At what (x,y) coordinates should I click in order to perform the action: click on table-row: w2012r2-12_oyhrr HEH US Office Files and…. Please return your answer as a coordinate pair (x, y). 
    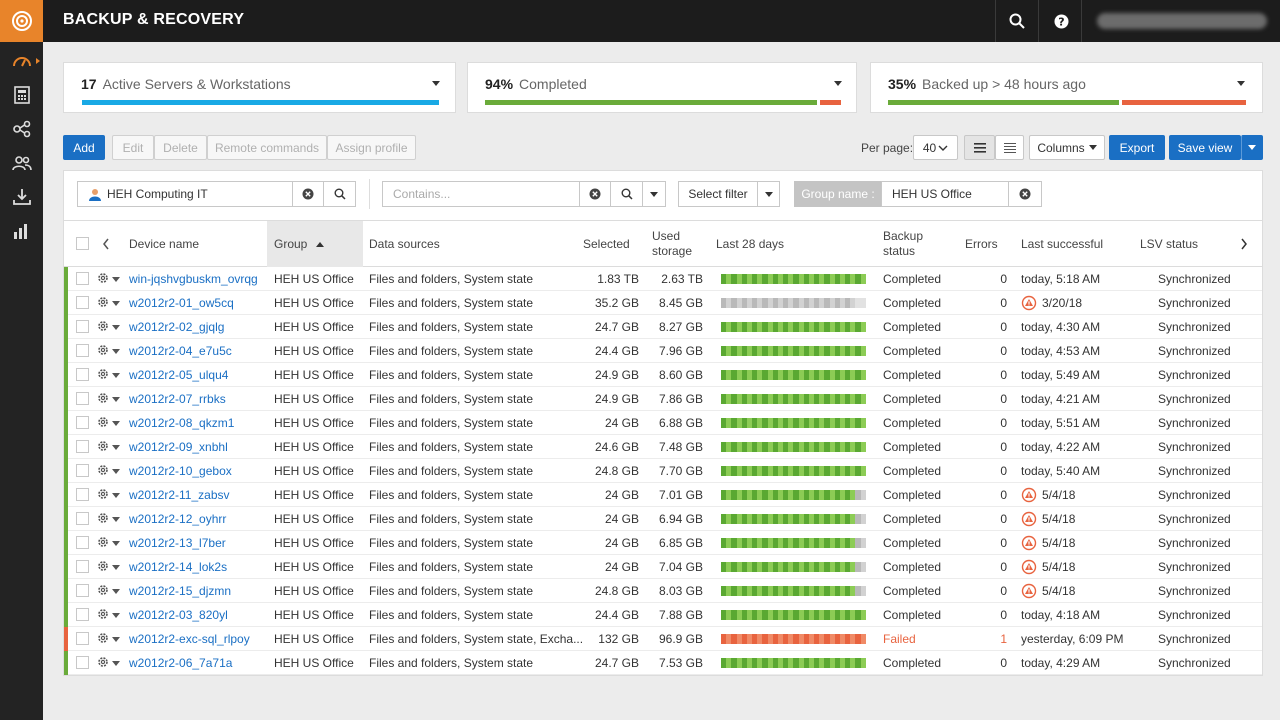
    Looking at the image, I should click on (663, 519).